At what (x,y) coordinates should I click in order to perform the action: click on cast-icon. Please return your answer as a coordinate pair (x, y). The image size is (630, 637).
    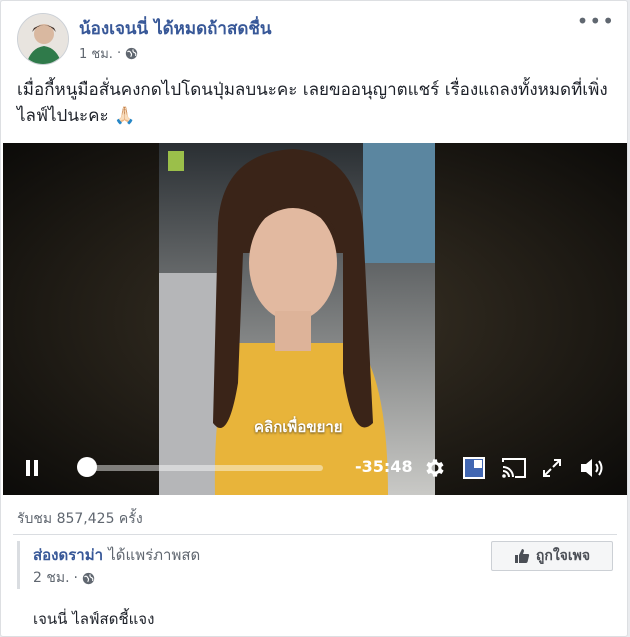
    Looking at the image, I should click on (514, 468).